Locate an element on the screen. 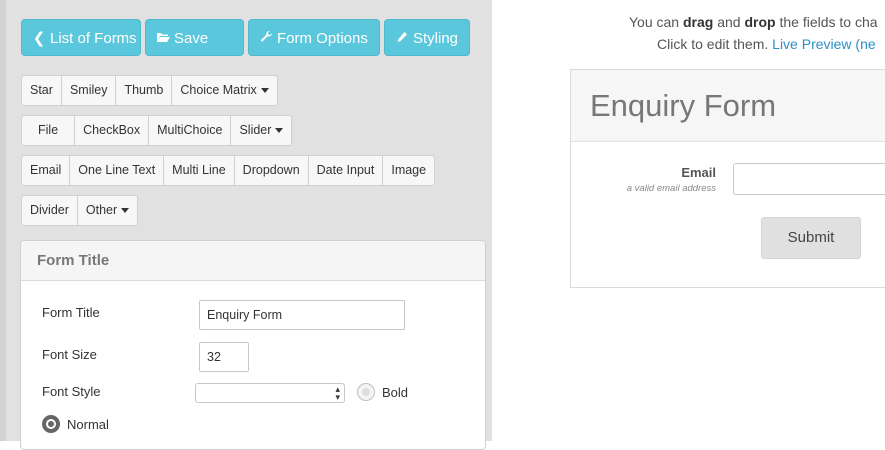 The height and width of the screenshot is (450, 885). chevron-left-icon: ❮ is located at coordinates (39, 38).